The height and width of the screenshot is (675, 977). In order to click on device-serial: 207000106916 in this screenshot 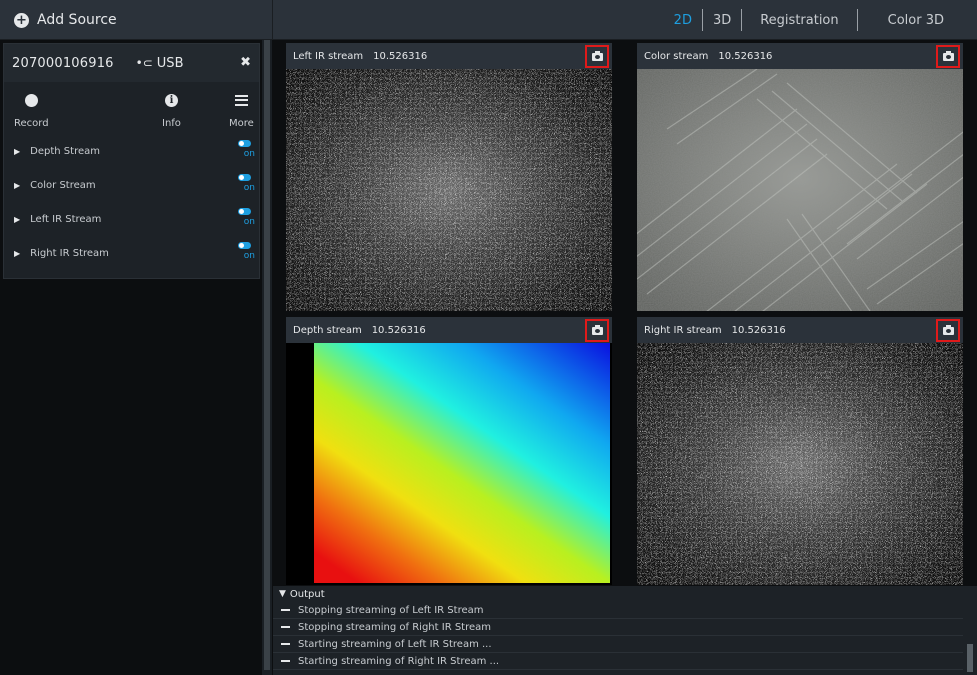, I will do `click(63, 63)`.